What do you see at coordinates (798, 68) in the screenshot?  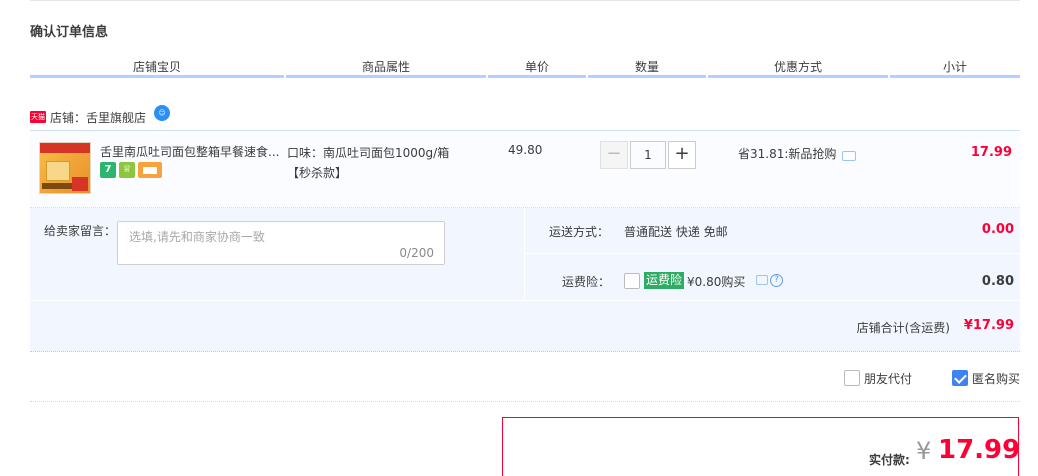 I see `header-discount: 优惠方式` at bounding box center [798, 68].